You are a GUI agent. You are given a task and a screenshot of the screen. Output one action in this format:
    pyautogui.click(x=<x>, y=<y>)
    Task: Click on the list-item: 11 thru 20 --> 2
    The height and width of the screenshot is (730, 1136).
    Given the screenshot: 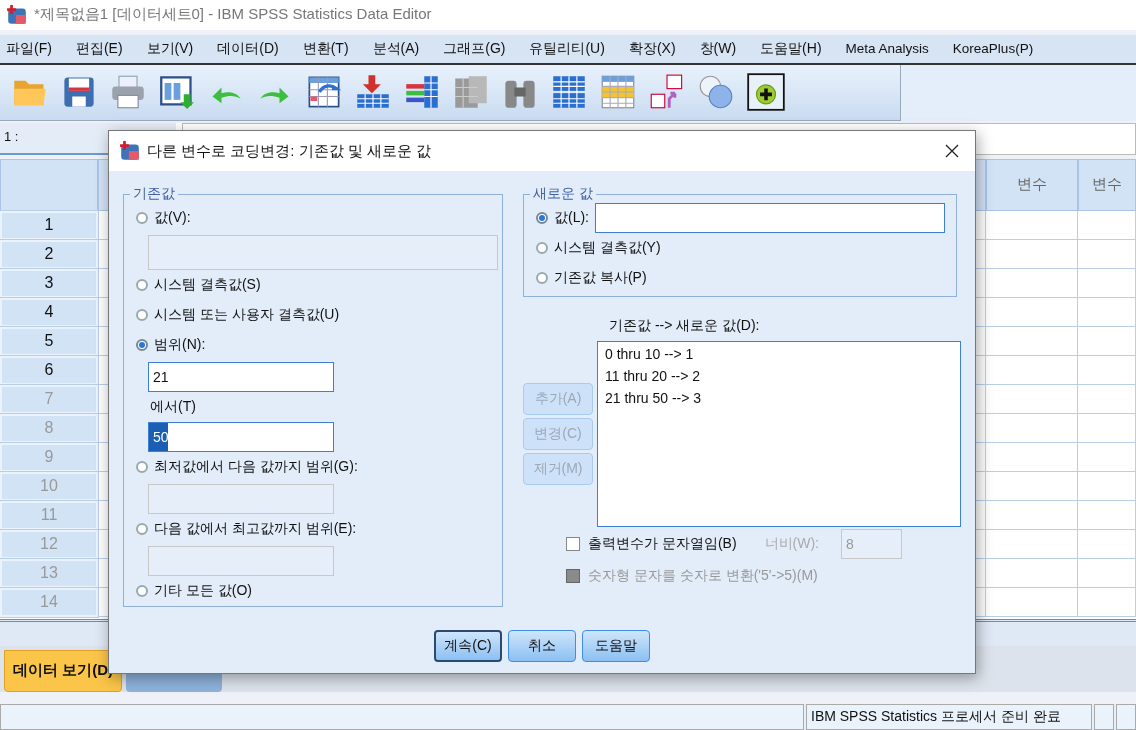 What is the action you would take?
    pyautogui.click(x=653, y=376)
    